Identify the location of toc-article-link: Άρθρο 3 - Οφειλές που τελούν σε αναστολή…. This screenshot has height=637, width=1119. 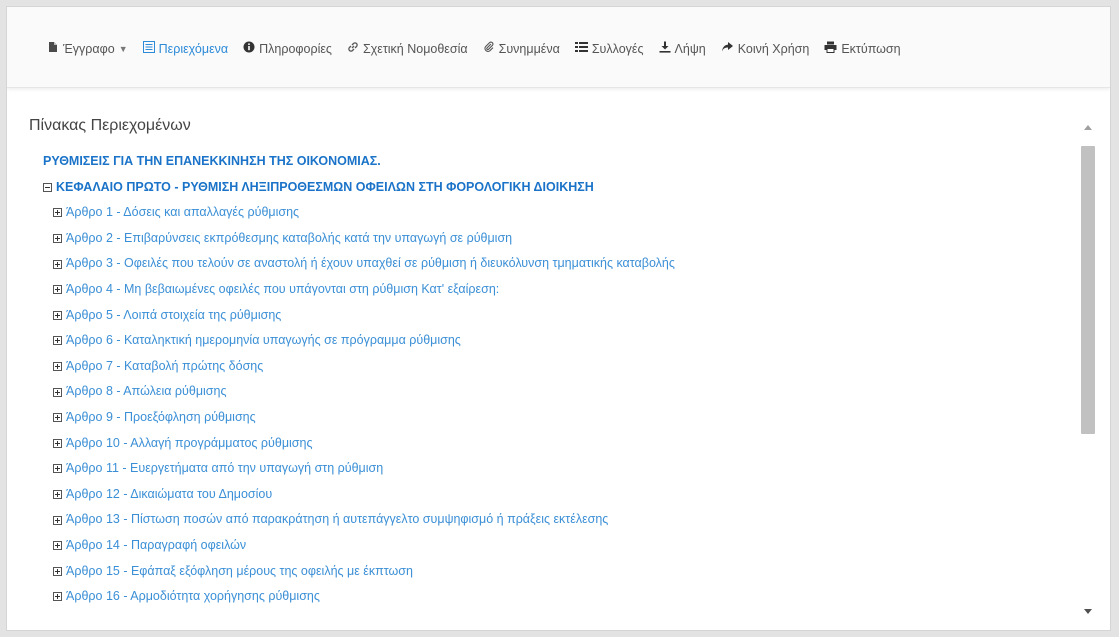
(559, 264).